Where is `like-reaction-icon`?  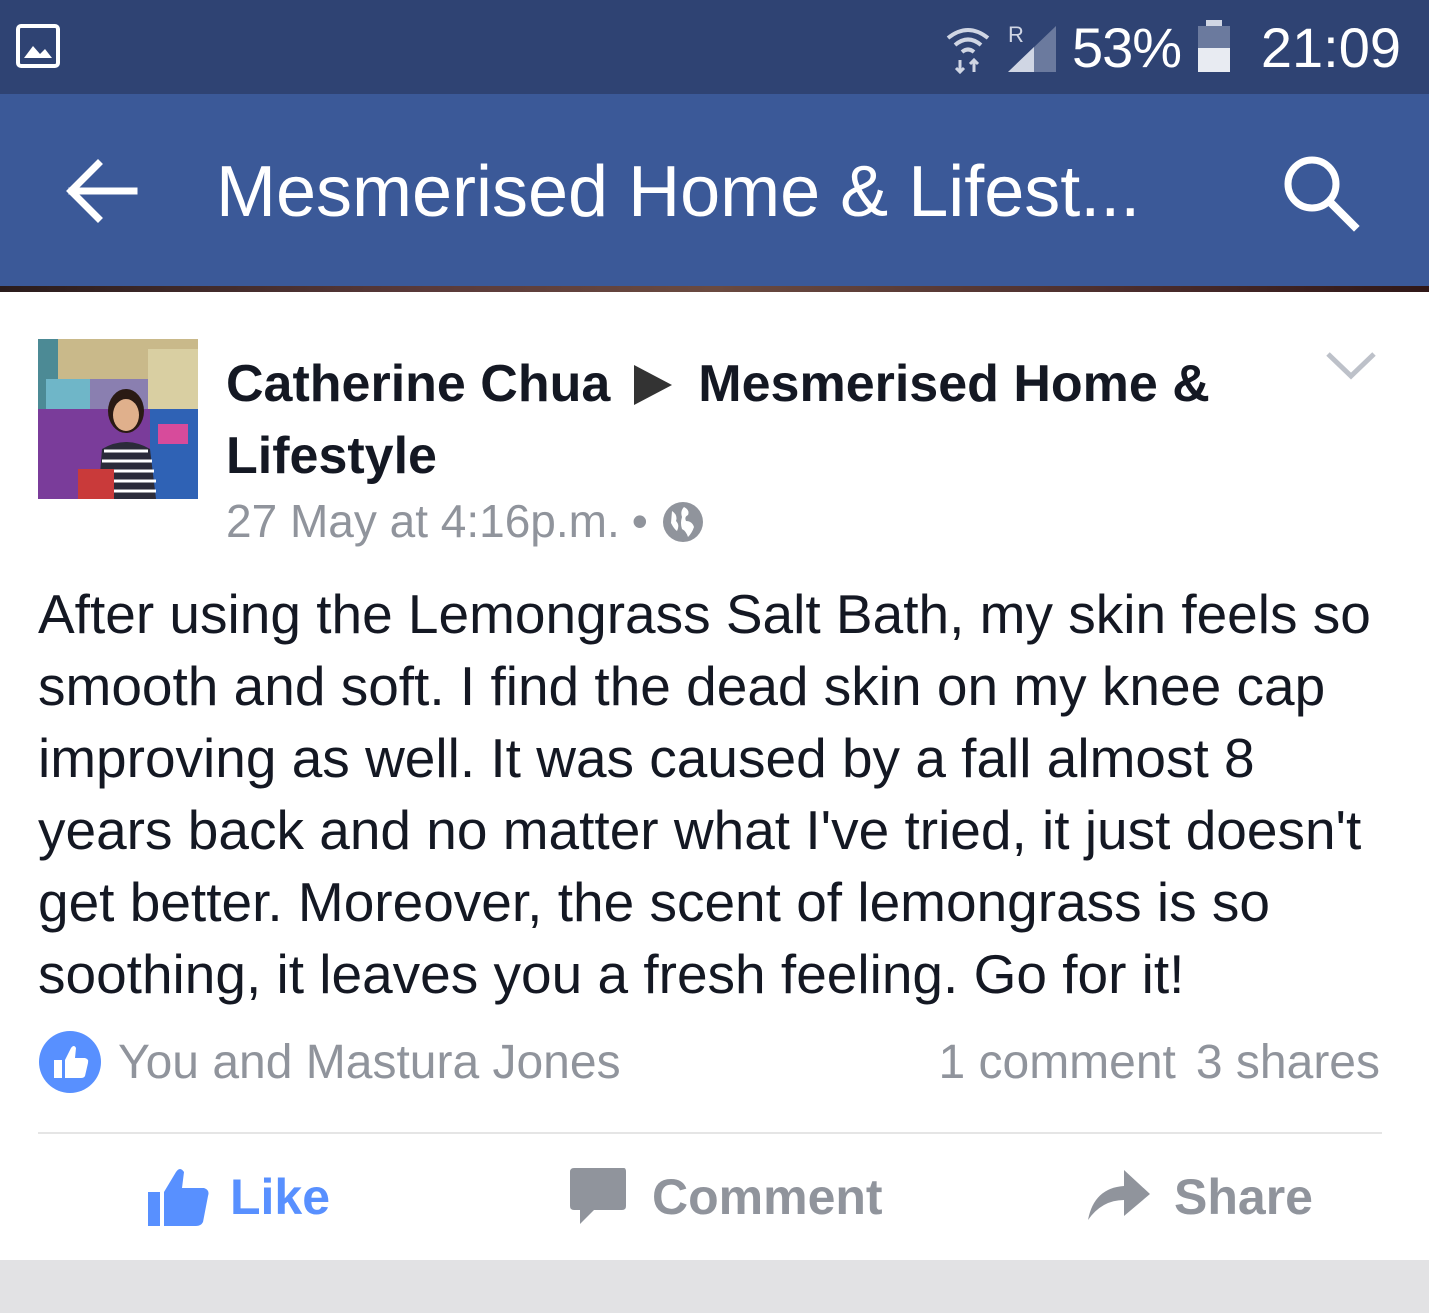 like-reaction-icon is located at coordinates (70, 1062).